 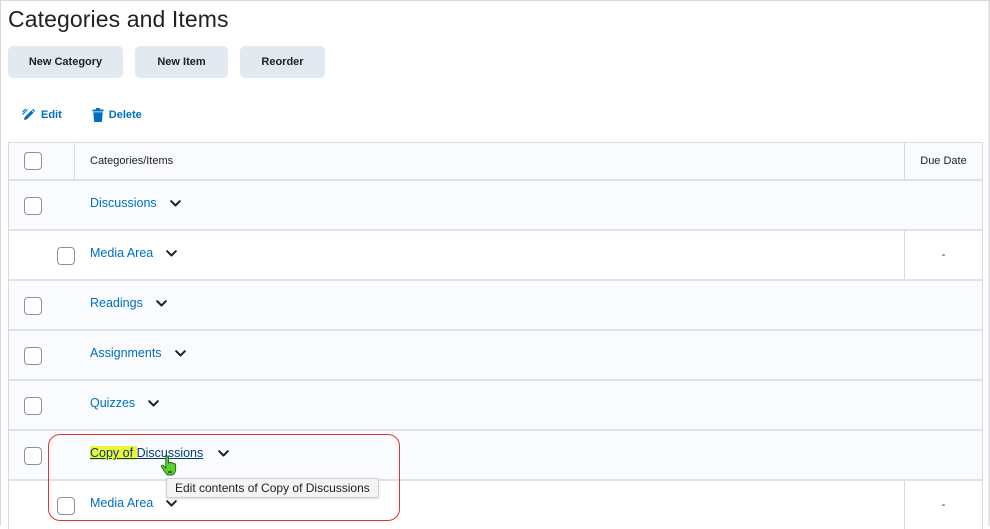 I want to click on hand-cursor-icon, so click(x=170, y=468).